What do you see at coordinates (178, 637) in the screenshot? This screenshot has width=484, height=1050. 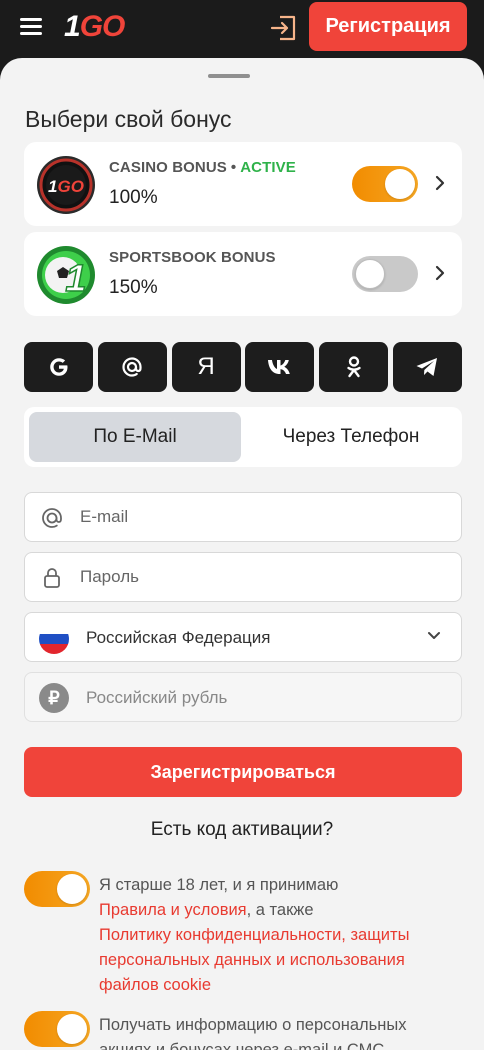 I see `country-value: Российская Федерация` at bounding box center [178, 637].